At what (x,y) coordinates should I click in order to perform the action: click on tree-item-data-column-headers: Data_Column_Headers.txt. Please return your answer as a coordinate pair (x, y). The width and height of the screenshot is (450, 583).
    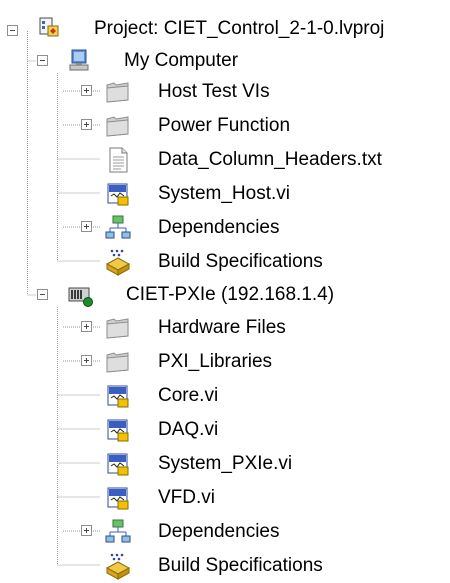
    Looking at the image, I should click on (277, 160).